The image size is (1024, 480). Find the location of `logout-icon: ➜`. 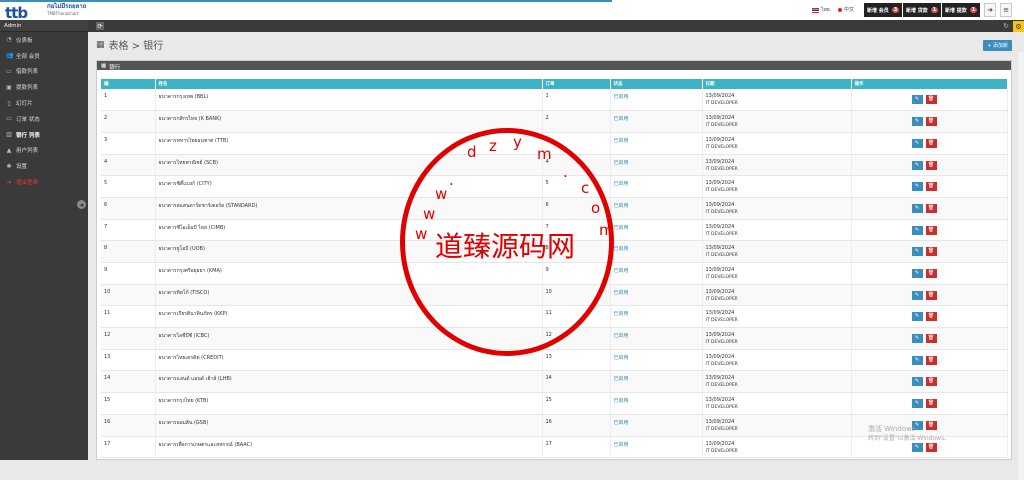

logout-icon: ➜ is located at coordinates (990, 10).